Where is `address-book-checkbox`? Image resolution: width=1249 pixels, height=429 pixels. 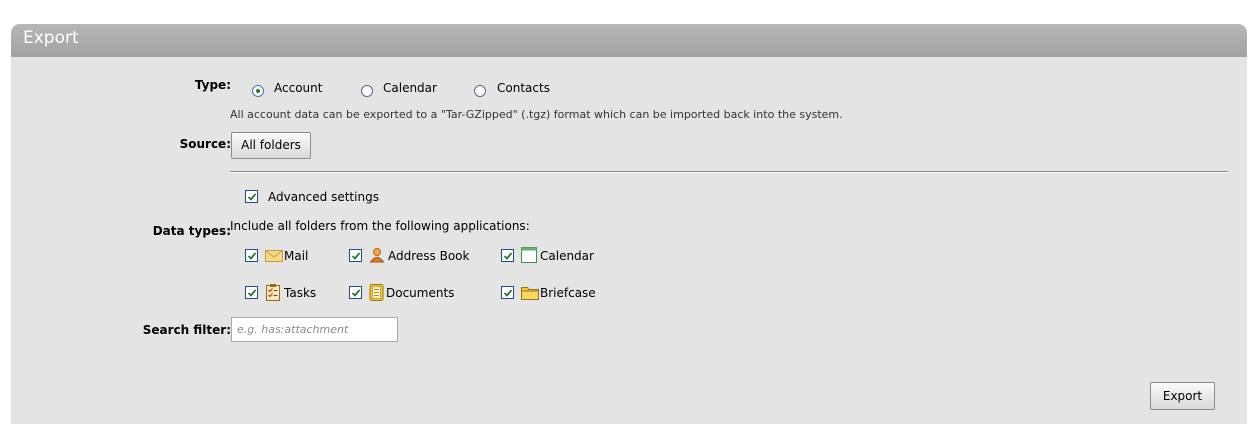
address-book-checkbox is located at coordinates (355, 255).